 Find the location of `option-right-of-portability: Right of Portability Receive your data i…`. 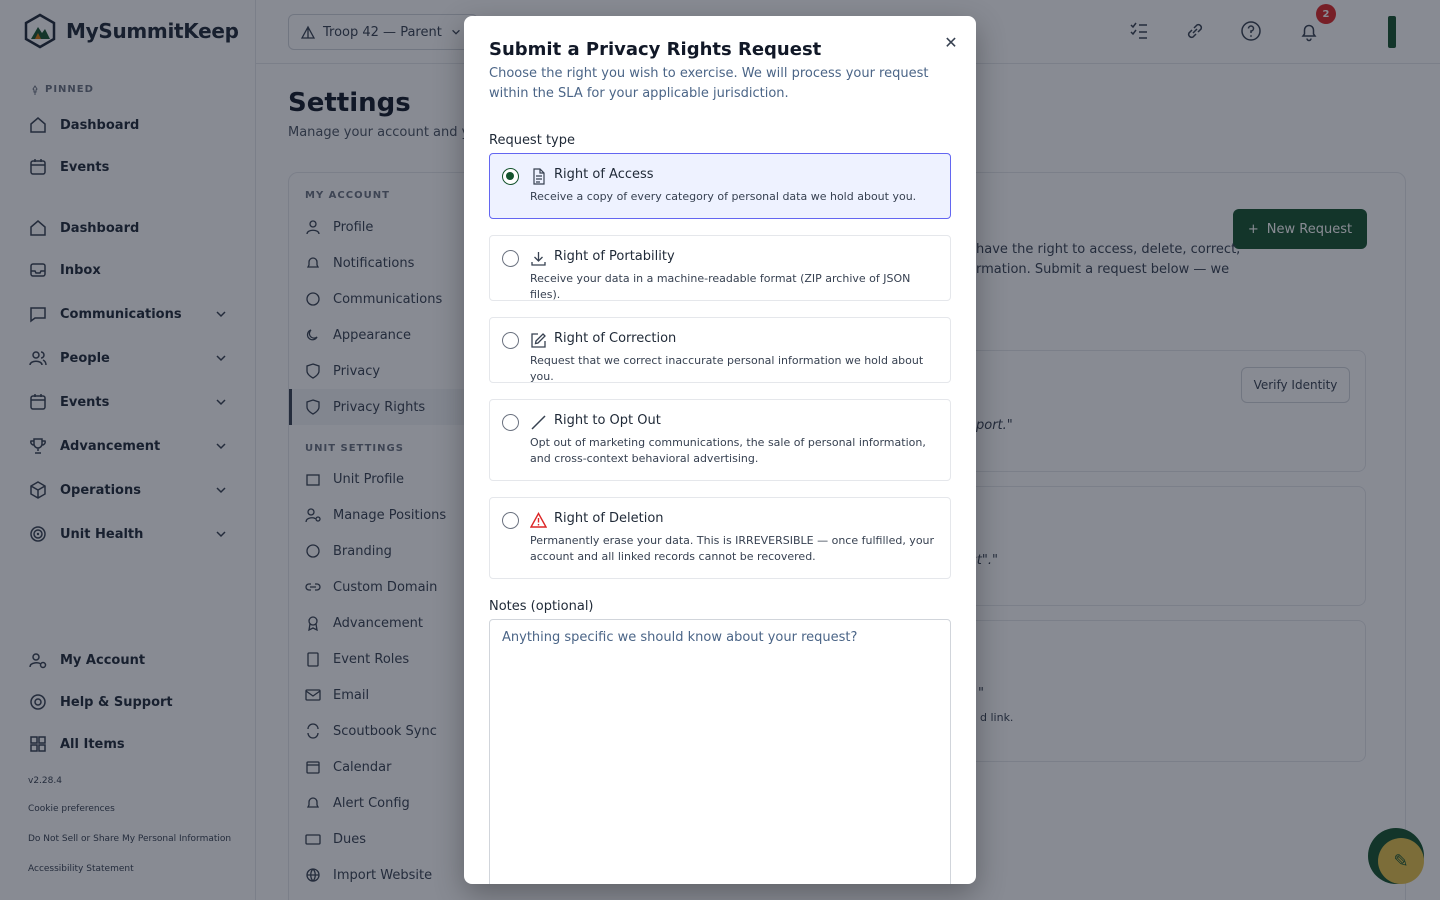

option-right-of-portability: Right of Portability Receive your data i… is located at coordinates (720, 268).